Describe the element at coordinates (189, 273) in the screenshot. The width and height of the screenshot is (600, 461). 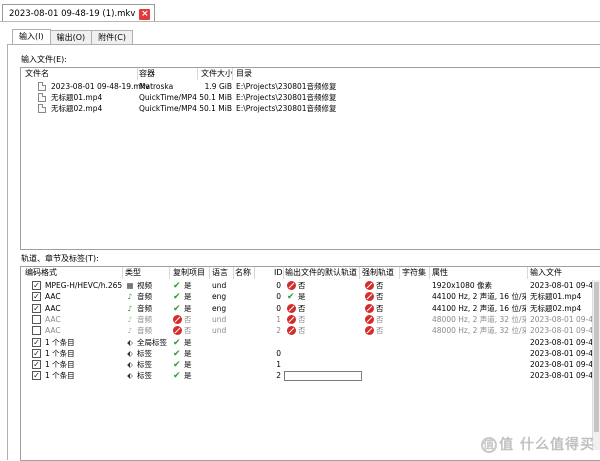
I see `col-header-copy: 复制项目` at that location.